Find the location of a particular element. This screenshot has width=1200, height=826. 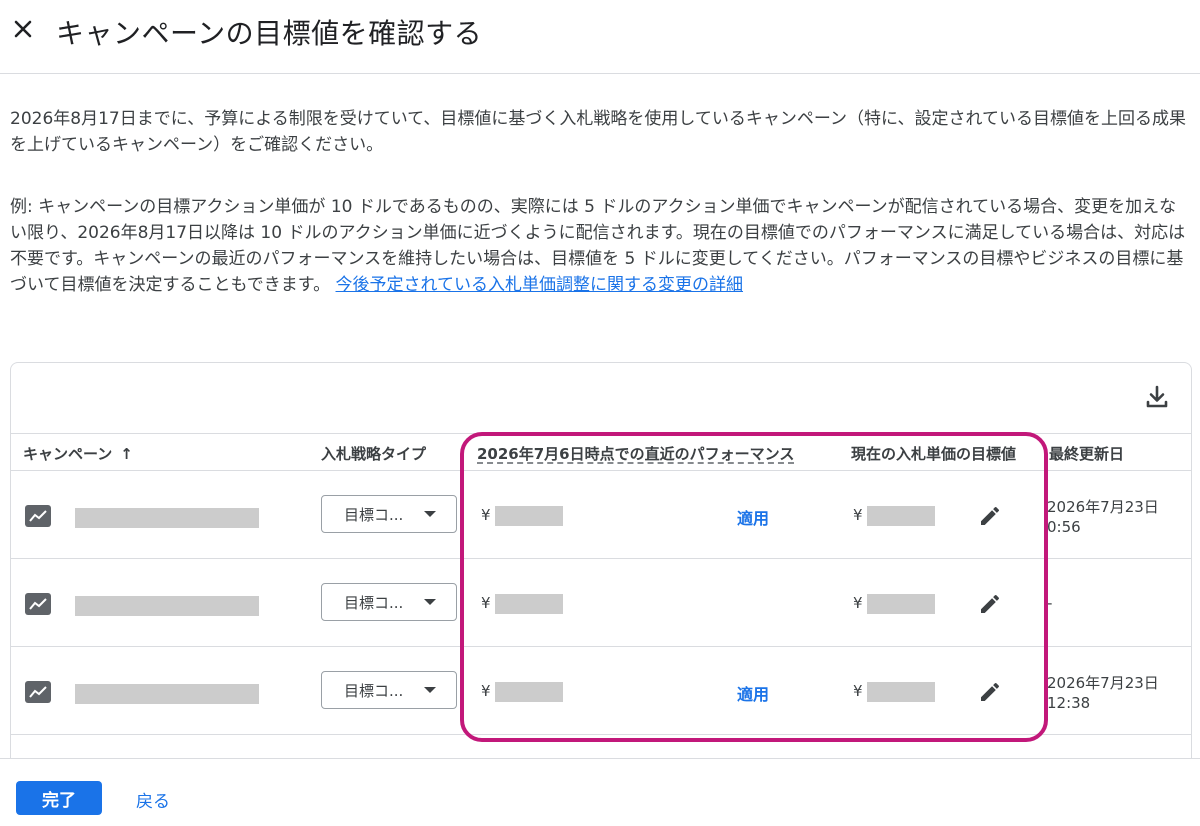

column-header-campaign: キャンペーン ↑ is located at coordinates (78, 453).